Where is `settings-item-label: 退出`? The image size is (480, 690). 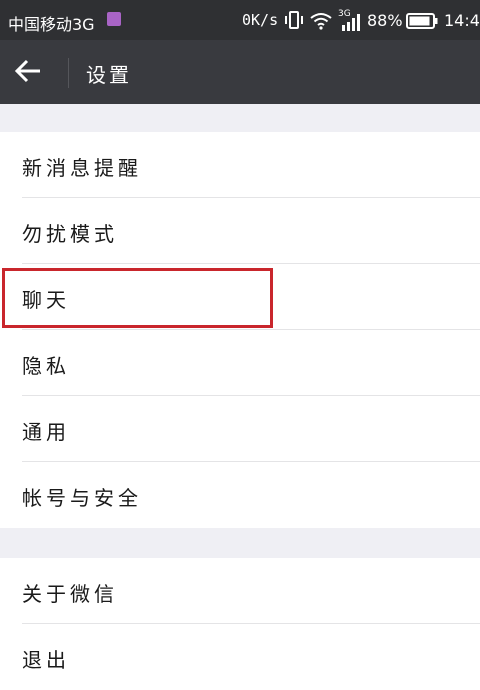
settings-item-label: 退出 is located at coordinates (46, 660).